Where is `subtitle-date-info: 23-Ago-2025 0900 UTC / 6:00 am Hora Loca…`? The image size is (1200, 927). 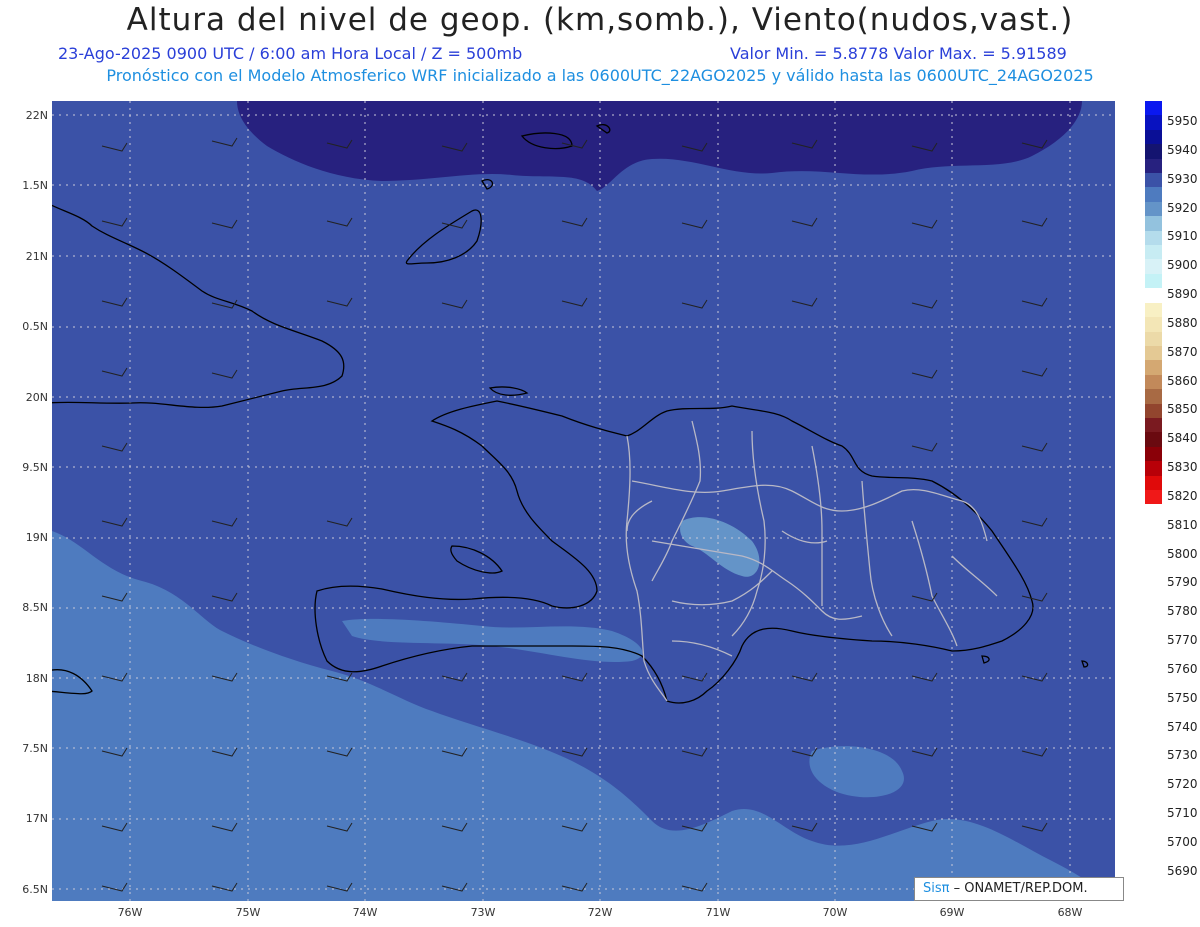
subtitle-date-info: 23-Ago-2025 0900 UTC / 6:00 am Hora Loca… is located at coordinates (290, 53).